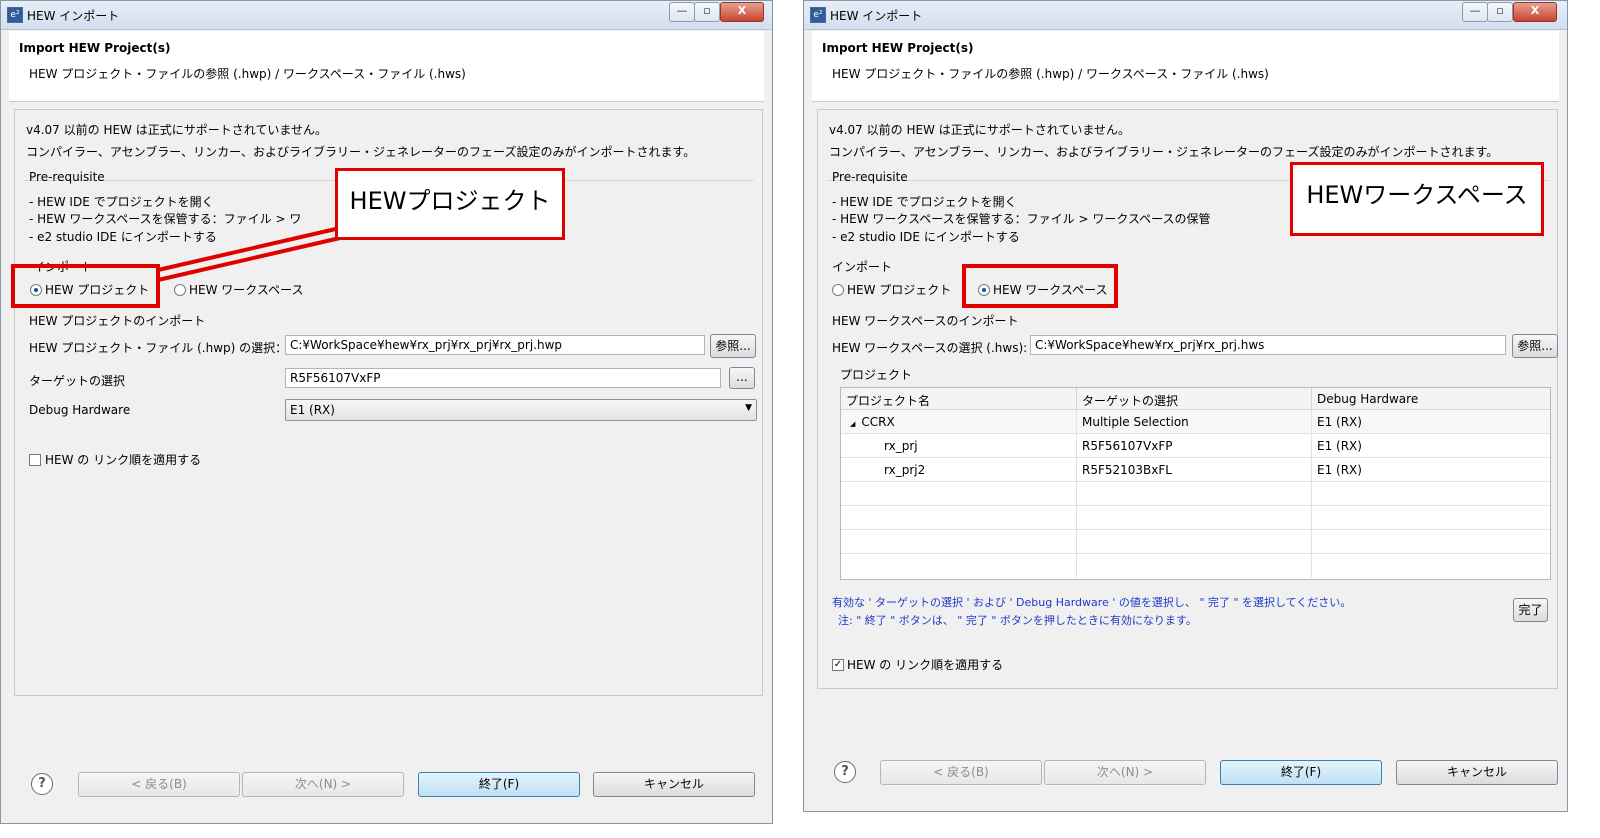  I want to click on highlight-radio-workspace, so click(1040, 286).